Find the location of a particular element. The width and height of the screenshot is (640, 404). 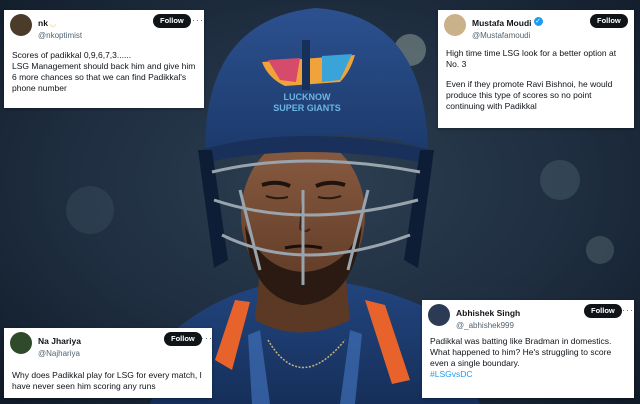

helmet-logo-line1: LUCKNOW is located at coordinates (307, 97).